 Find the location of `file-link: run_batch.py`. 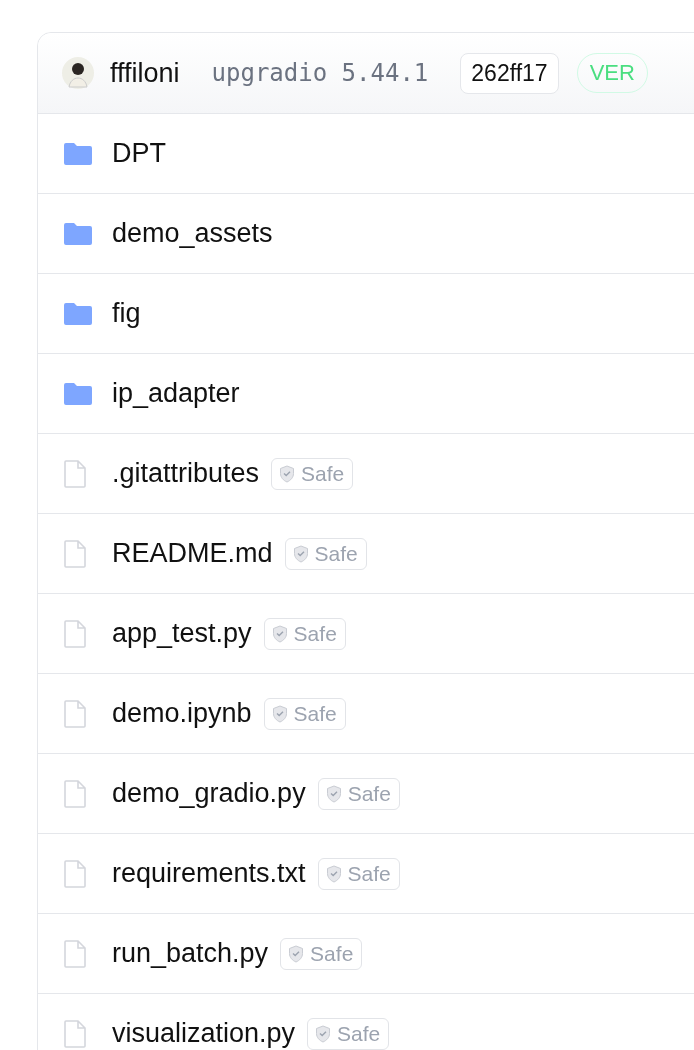

file-link: run_batch.py is located at coordinates (190, 953).